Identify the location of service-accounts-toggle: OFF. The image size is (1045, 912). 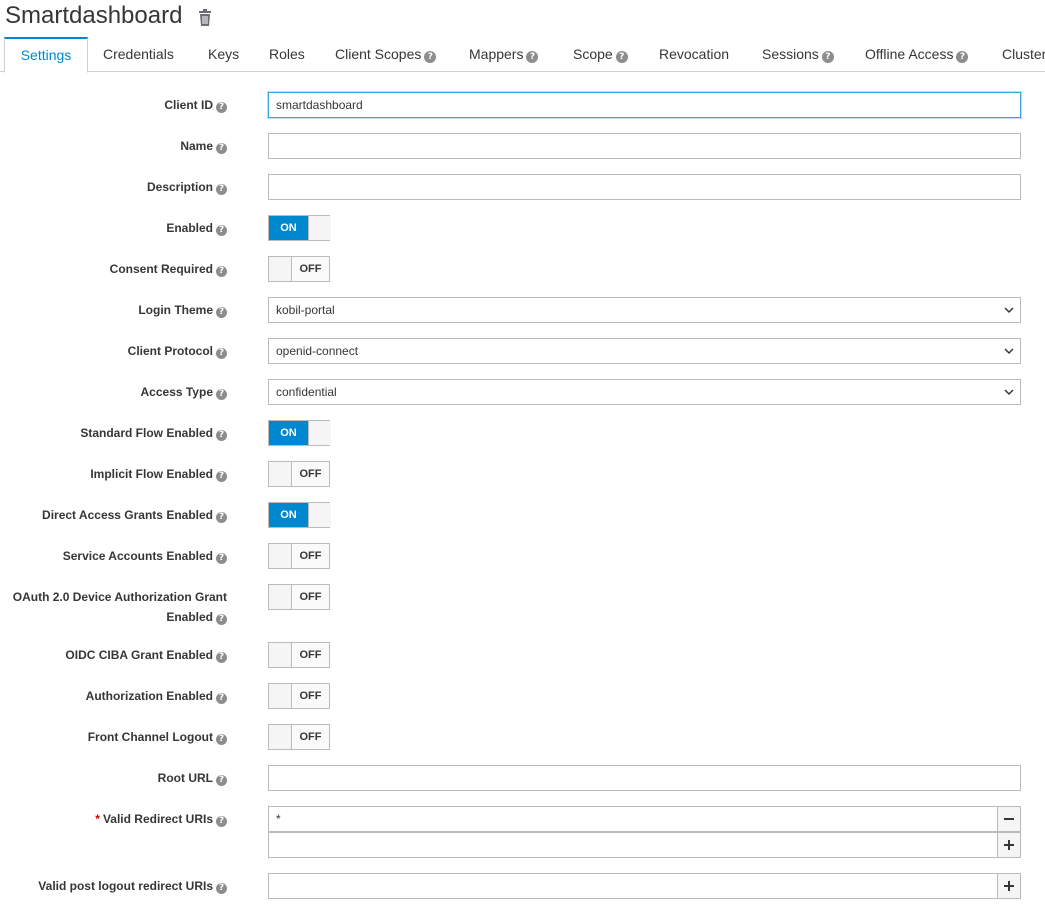
(299, 556).